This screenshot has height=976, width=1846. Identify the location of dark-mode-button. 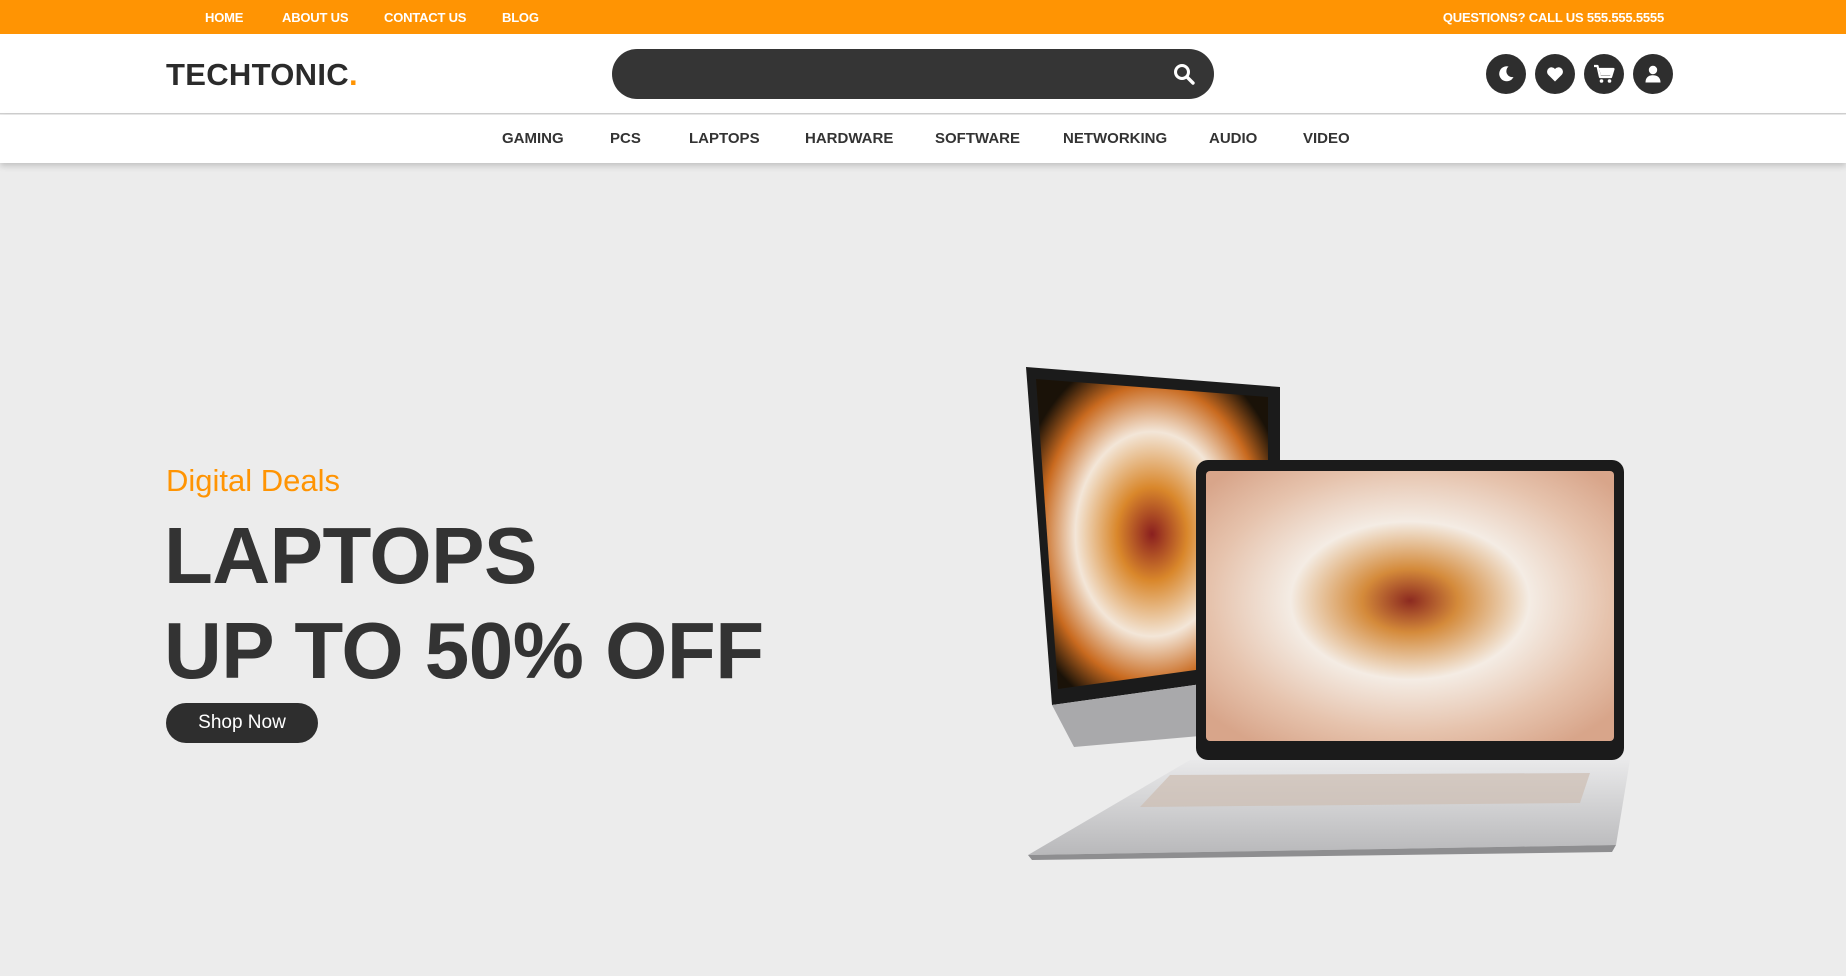
(1506, 74).